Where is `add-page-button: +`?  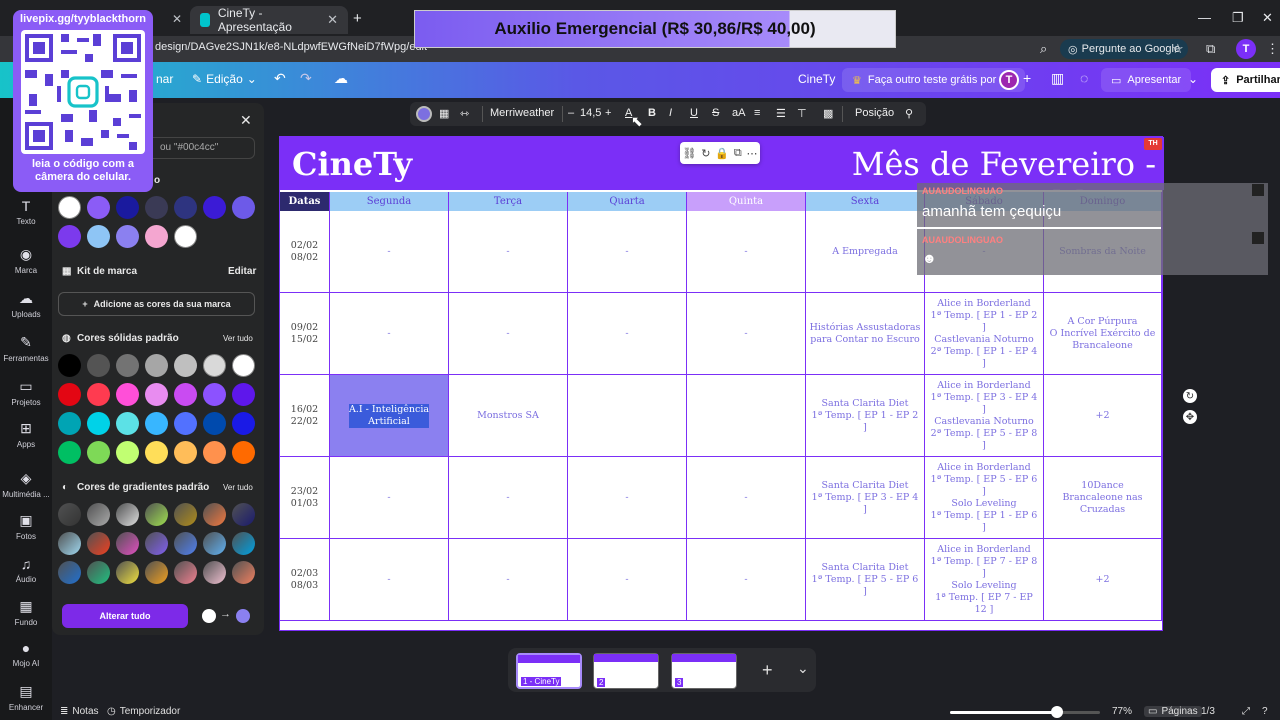 add-page-button: + is located at coordinates (767, 670).